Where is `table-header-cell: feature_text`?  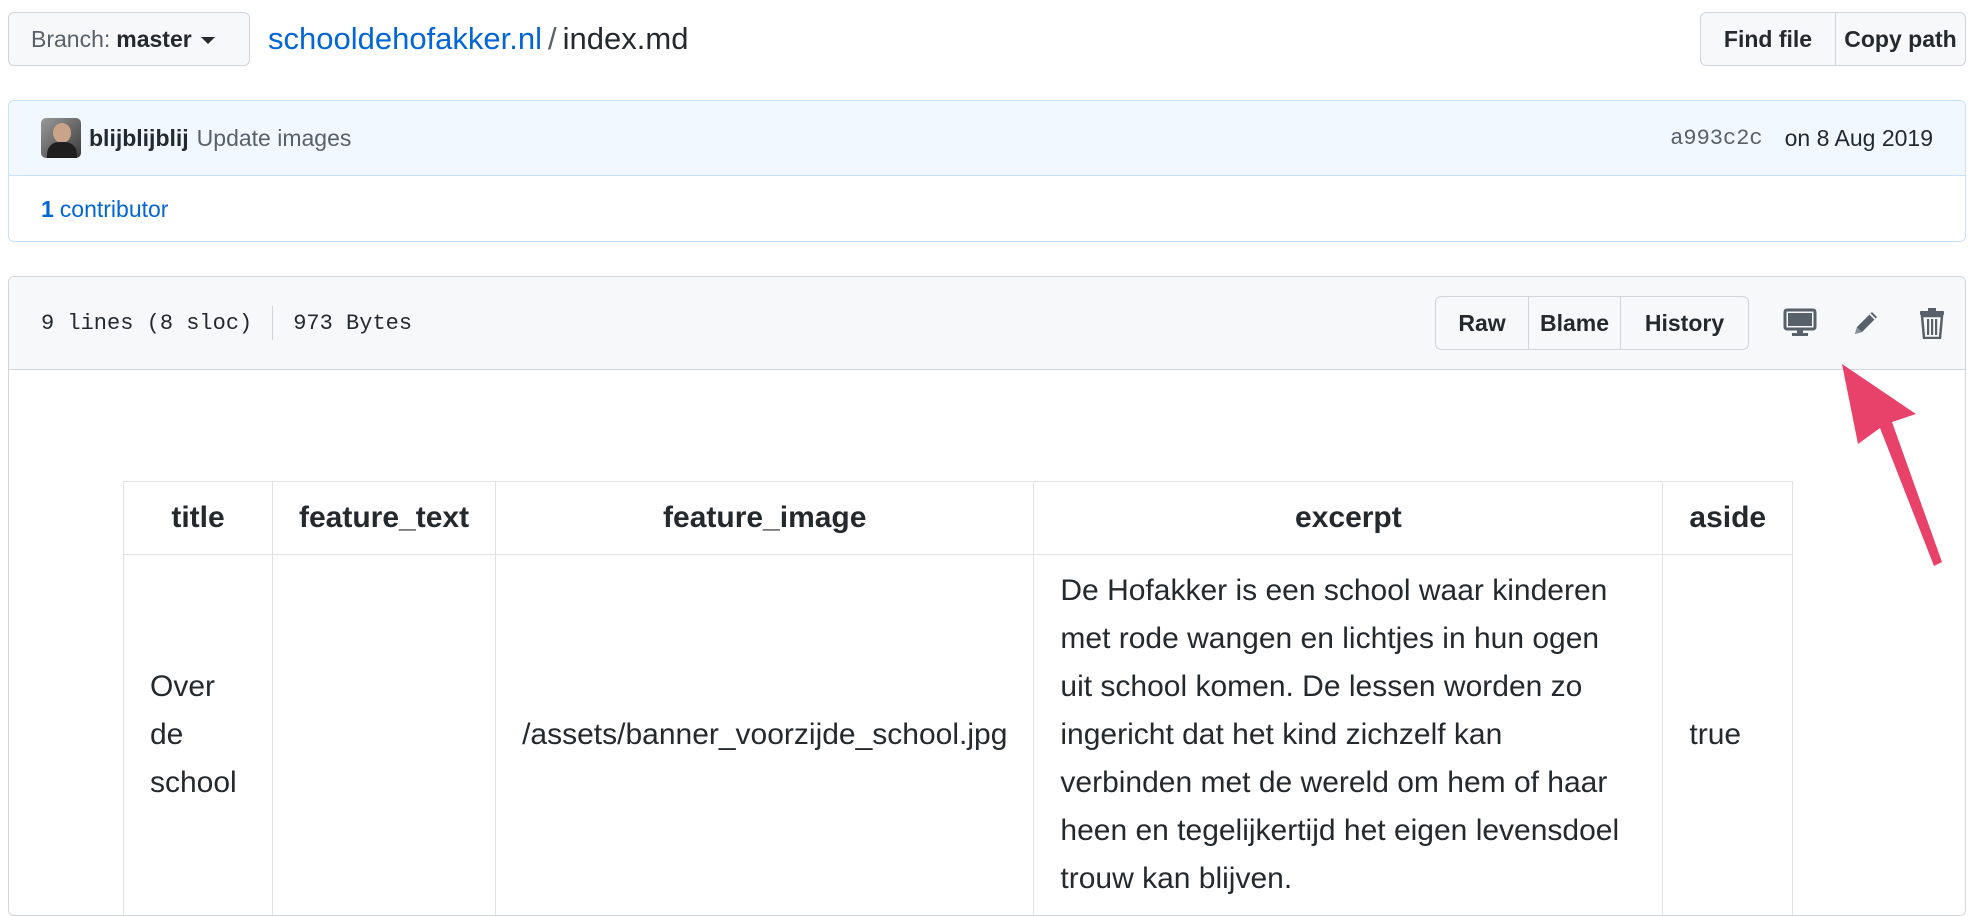
table-header-cell: feature_text is located at coordinates (384, 518).